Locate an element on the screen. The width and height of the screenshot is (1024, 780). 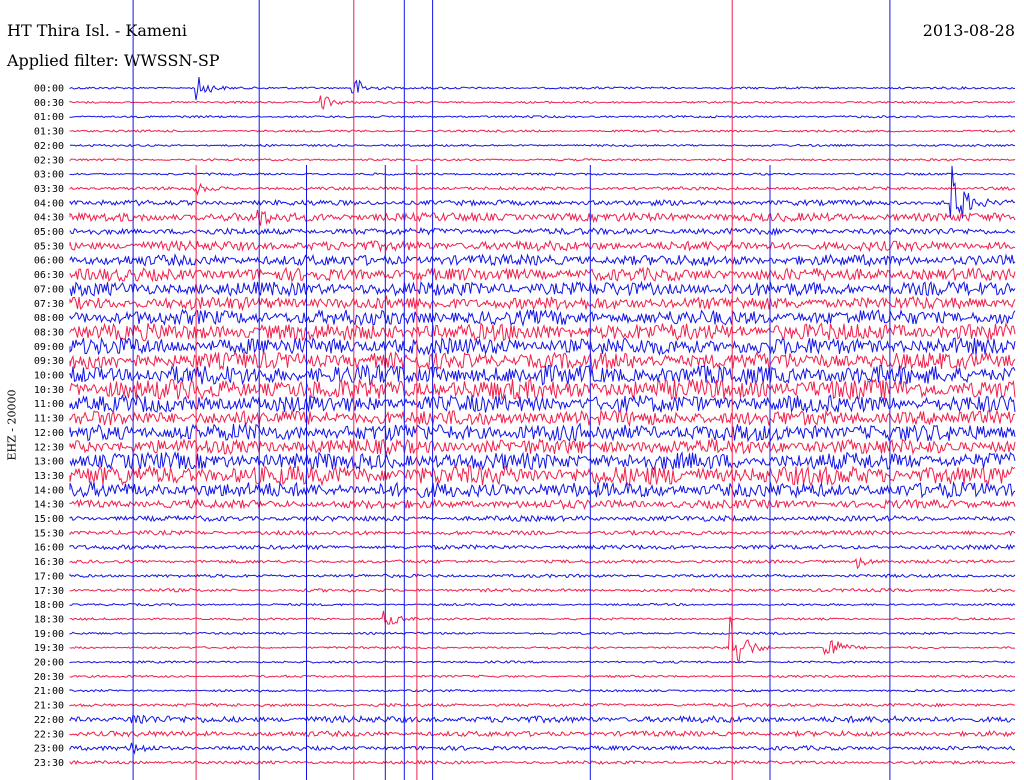
row-time-label: 14:00 is located at coordinates (49, 490).